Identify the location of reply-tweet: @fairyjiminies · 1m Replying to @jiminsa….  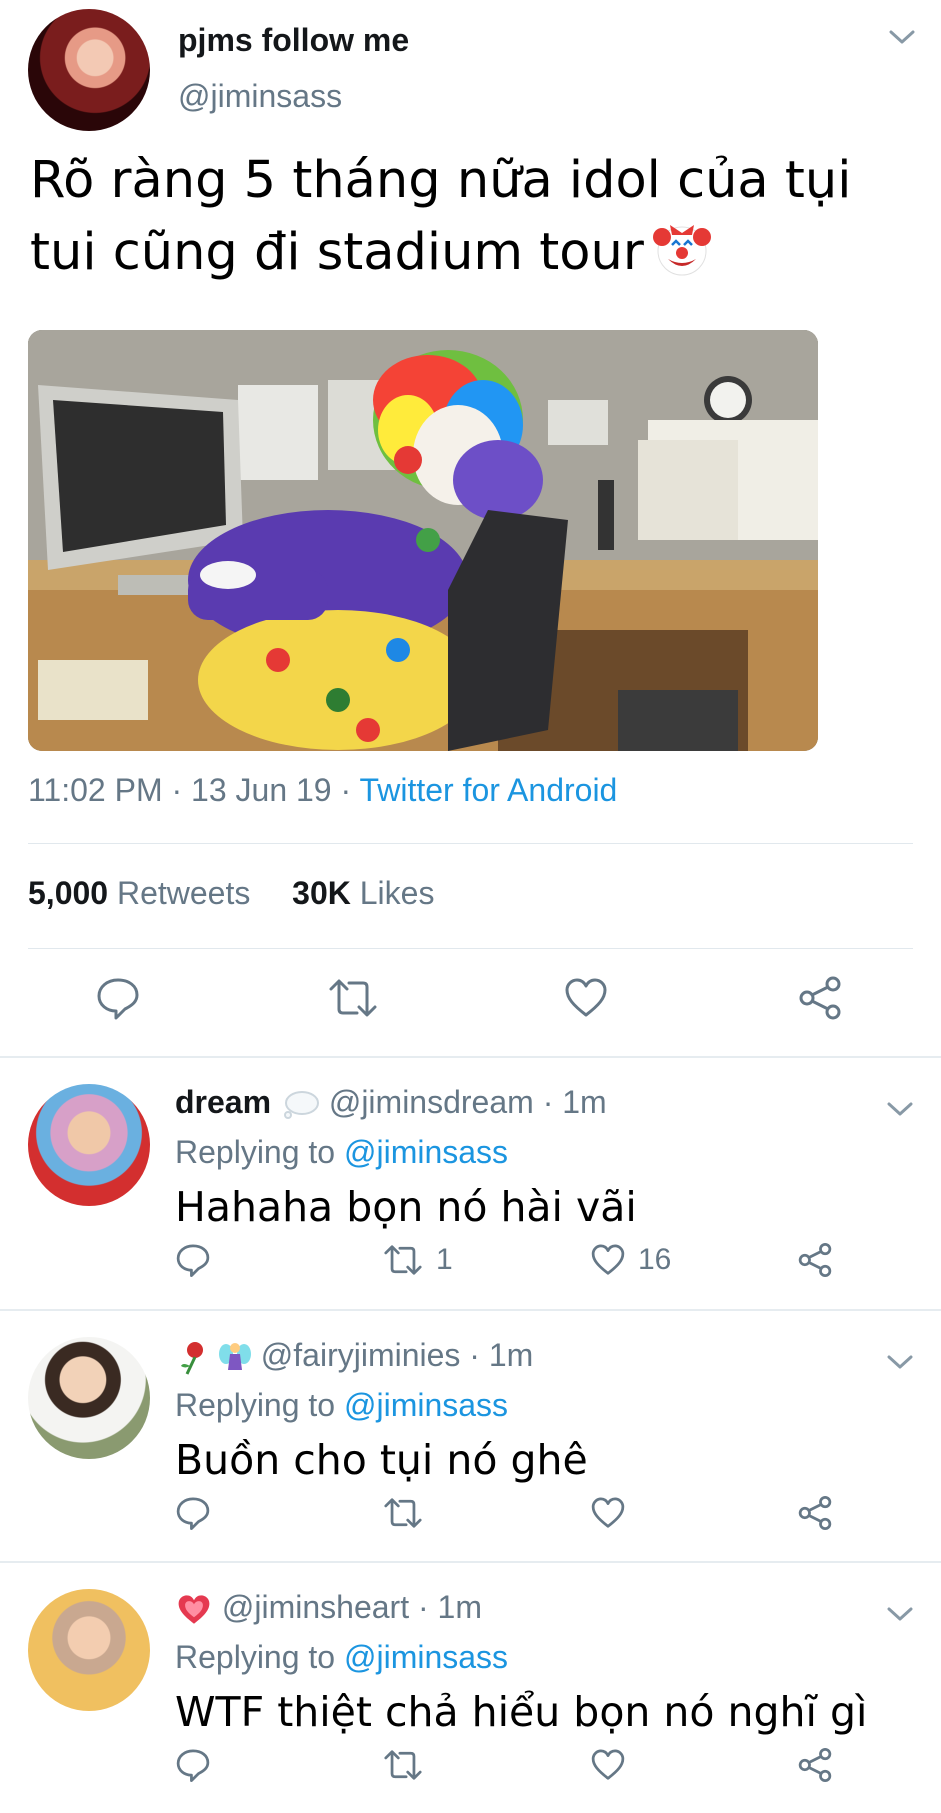
(470, 1436).